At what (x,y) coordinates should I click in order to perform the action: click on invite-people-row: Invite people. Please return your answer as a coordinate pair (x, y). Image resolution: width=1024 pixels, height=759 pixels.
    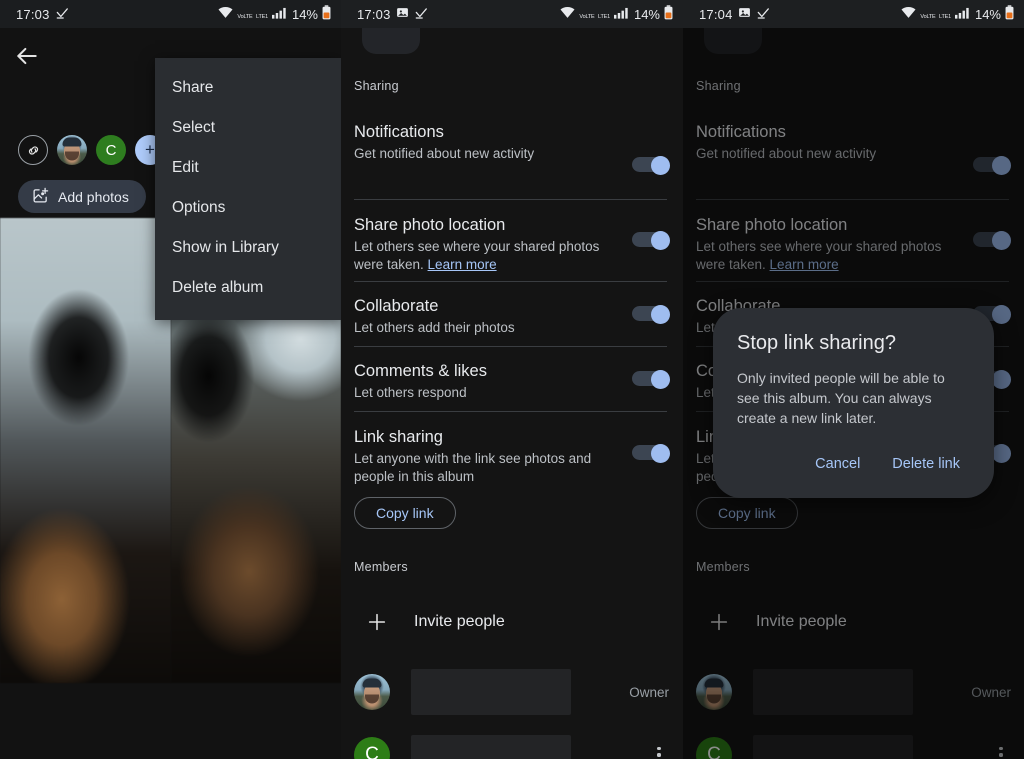
    Looking at the image, I should click on (511, 622).